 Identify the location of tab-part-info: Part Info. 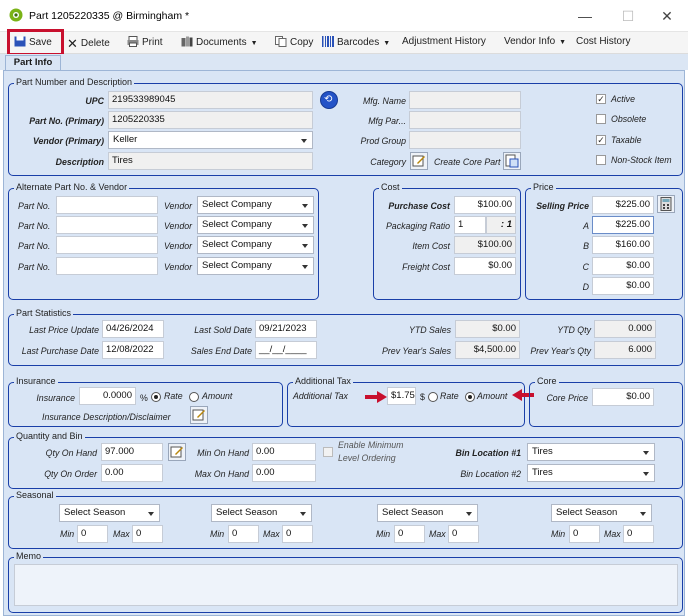
(33, 62).